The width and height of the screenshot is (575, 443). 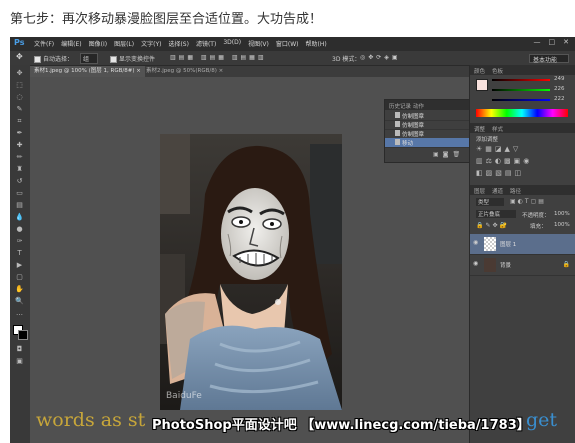 What do you see at coordinates (58, 59) in the screenshot?
I see `auto-select-label: 自动选择：` at bounding box center [58, 59].